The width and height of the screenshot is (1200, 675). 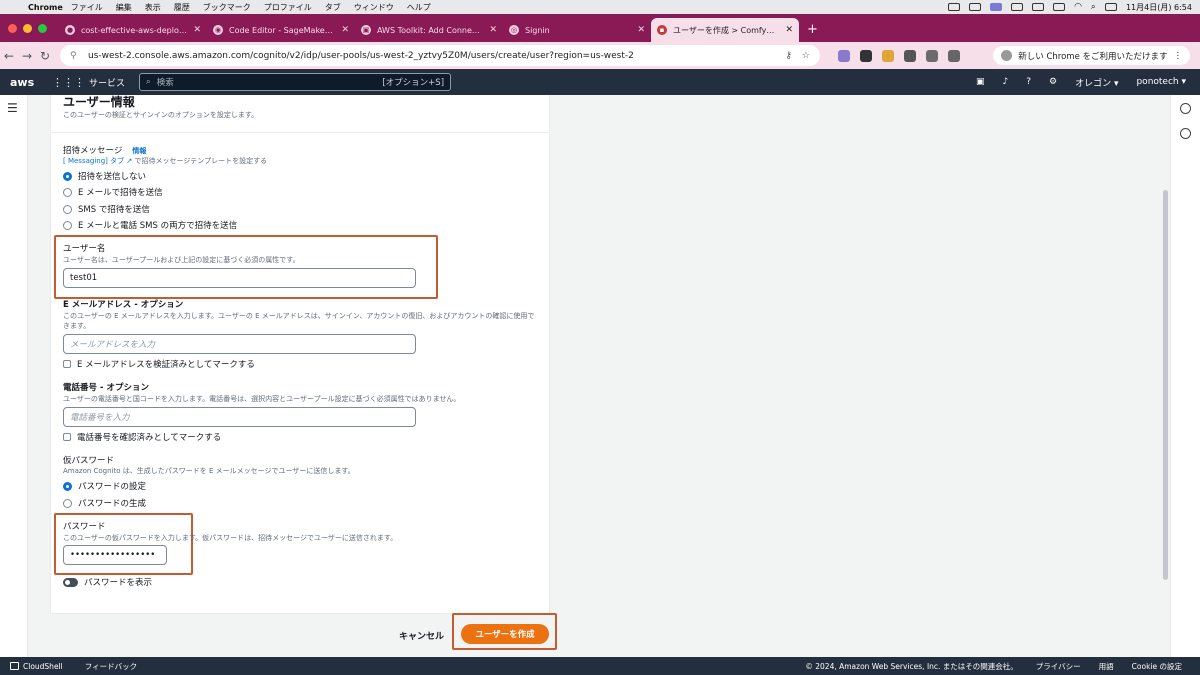 I want to click on create-user-button: ユーザーを作成, so click(x=505, y=634).